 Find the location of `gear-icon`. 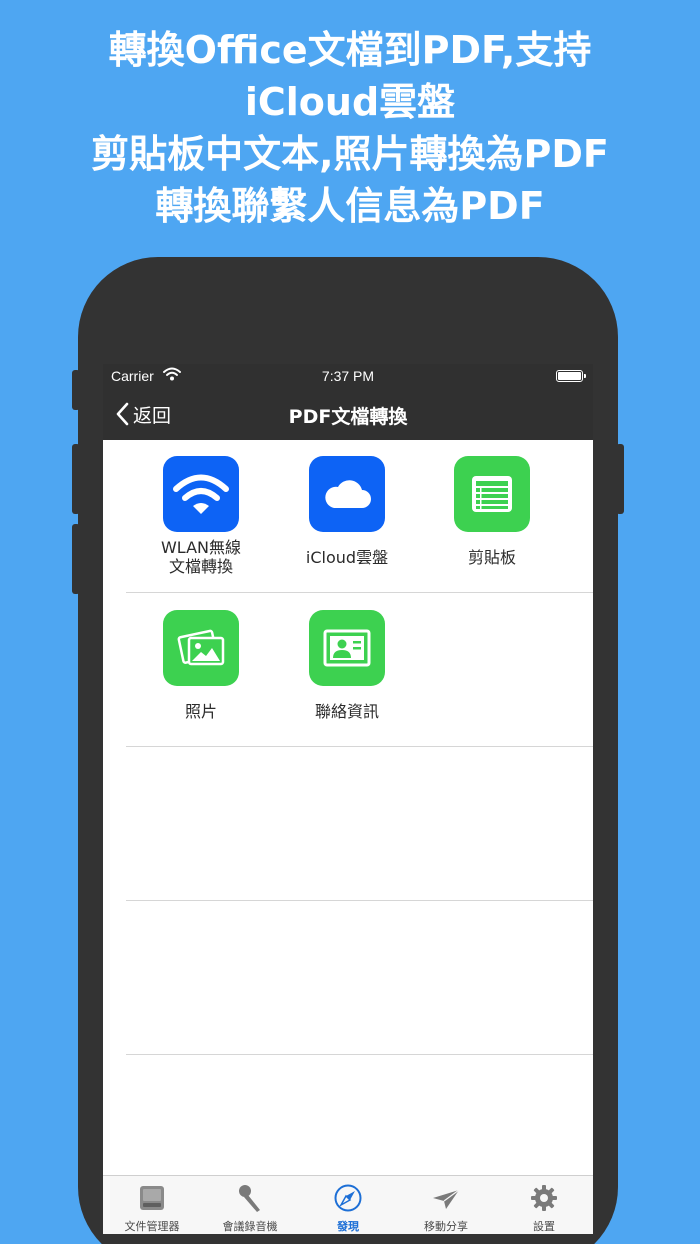

gear-icon is located at coordinates (544, 1198).